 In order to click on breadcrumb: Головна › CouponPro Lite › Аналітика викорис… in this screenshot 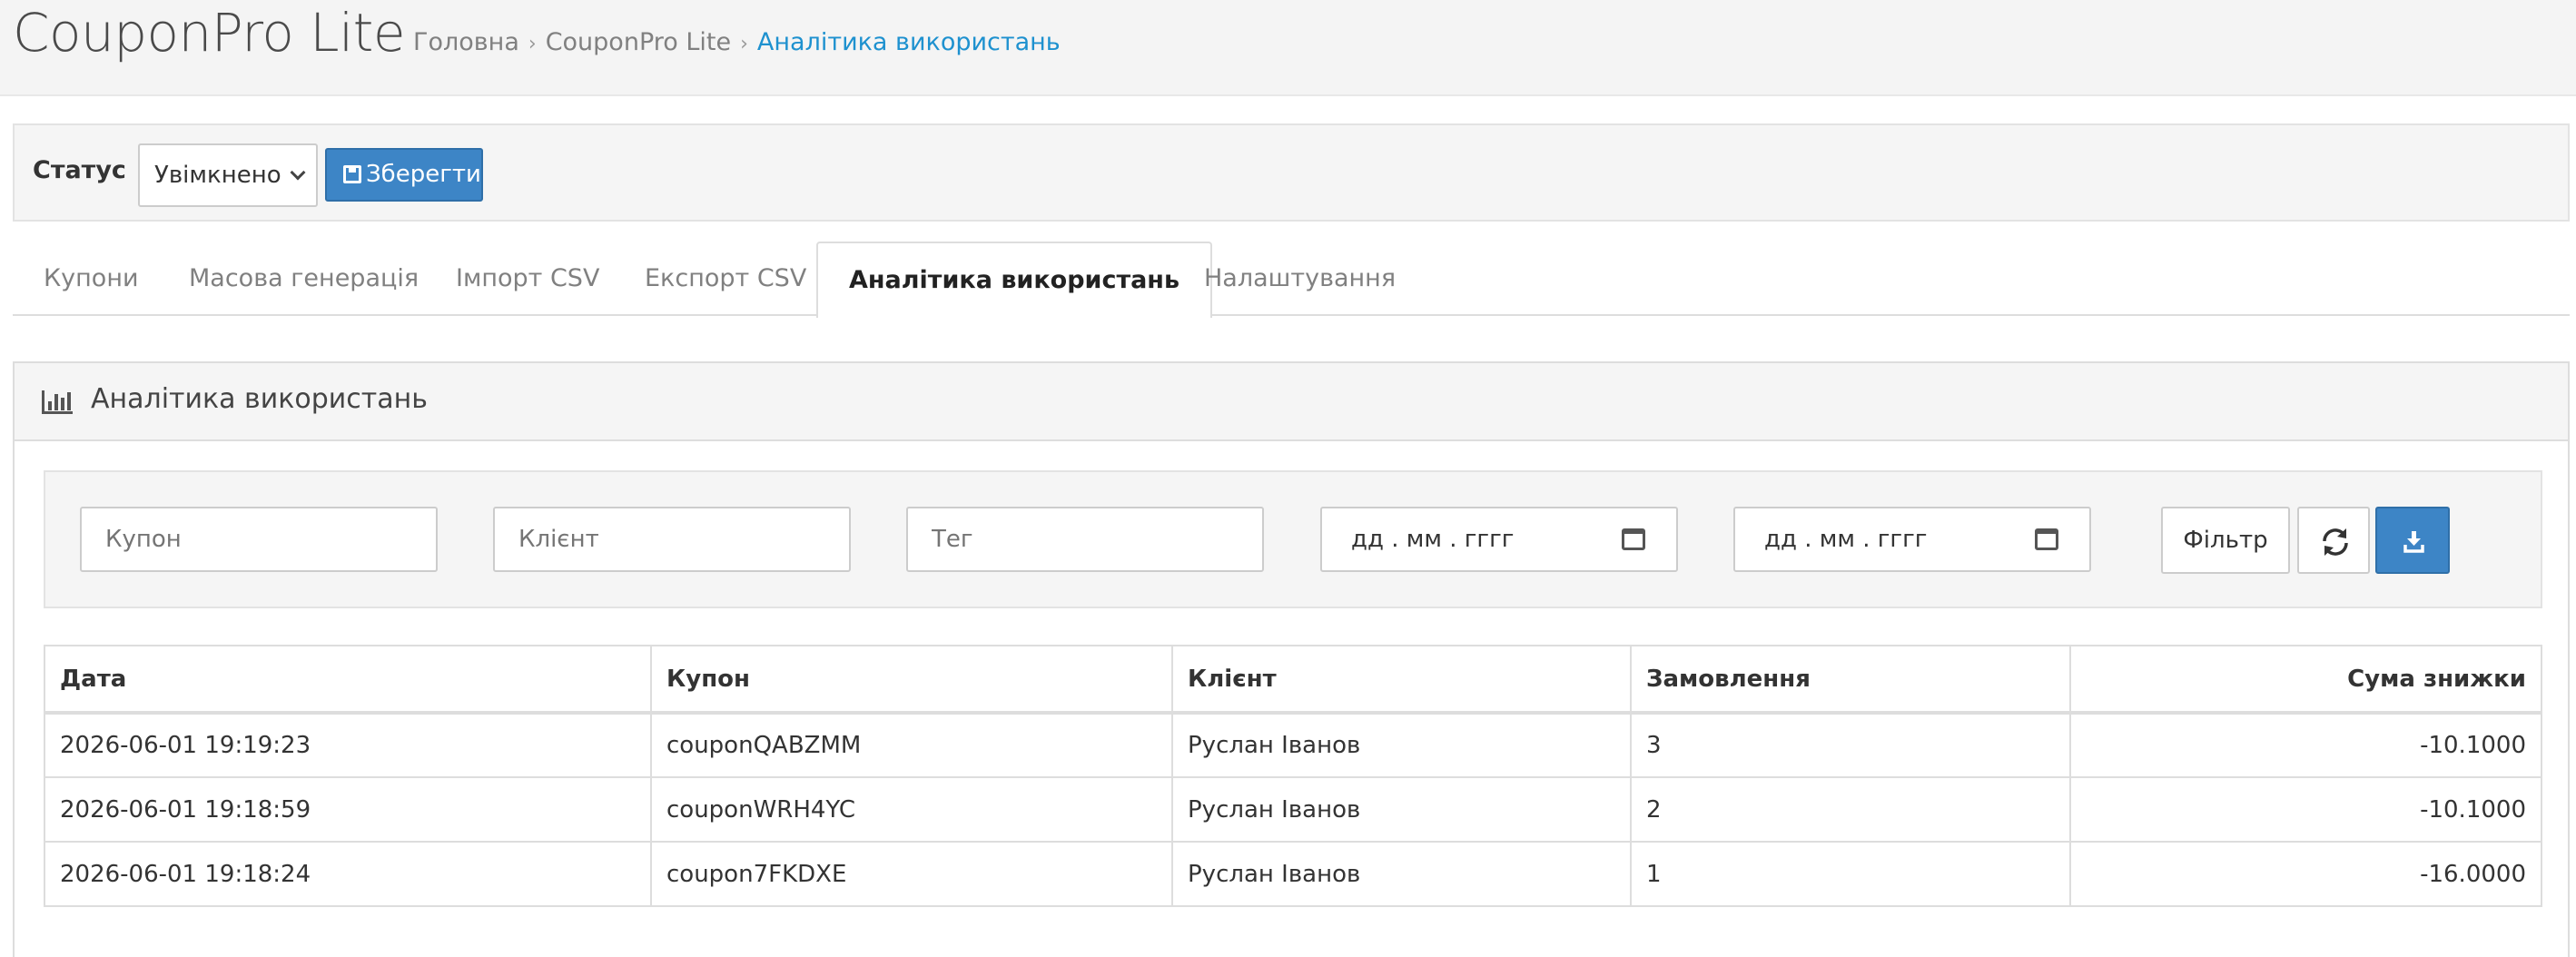, I will do `click(737, 44)`.